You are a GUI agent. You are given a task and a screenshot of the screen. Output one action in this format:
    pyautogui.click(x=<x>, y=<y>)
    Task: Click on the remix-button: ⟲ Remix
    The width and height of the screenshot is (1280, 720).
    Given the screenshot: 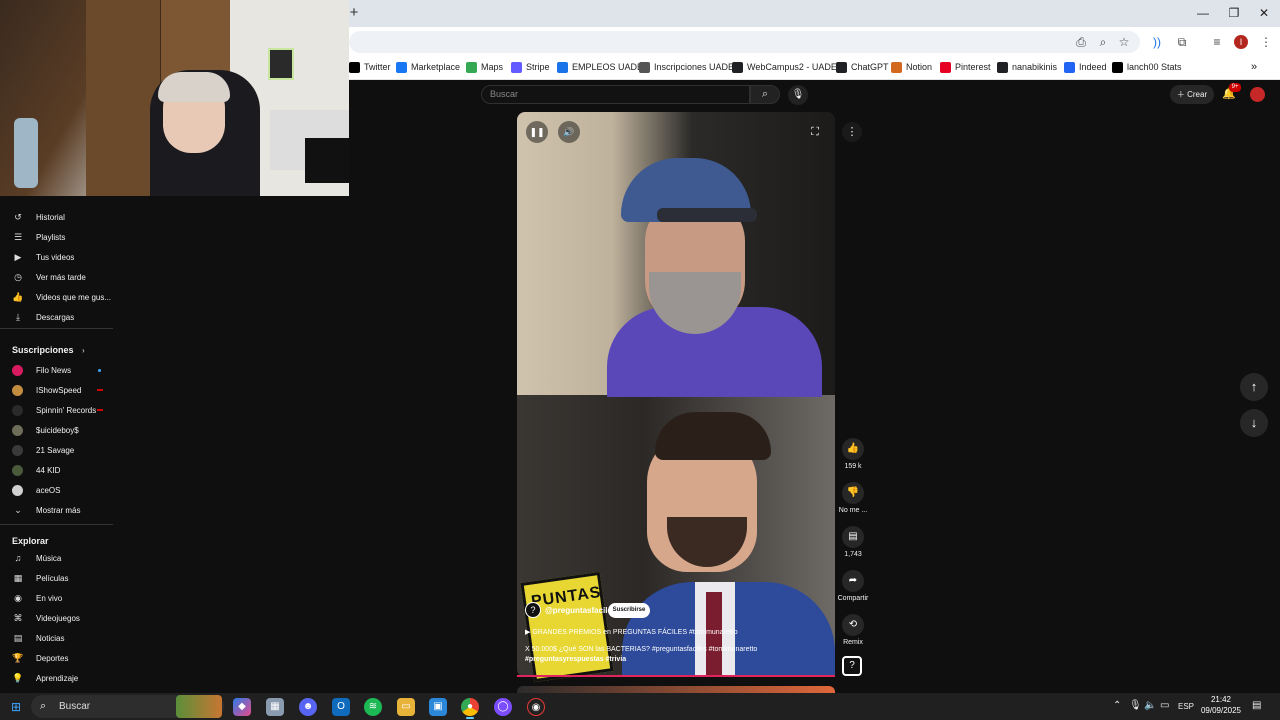 What is the action you would take?
    pyautogui.click(x=853, y=630)
    